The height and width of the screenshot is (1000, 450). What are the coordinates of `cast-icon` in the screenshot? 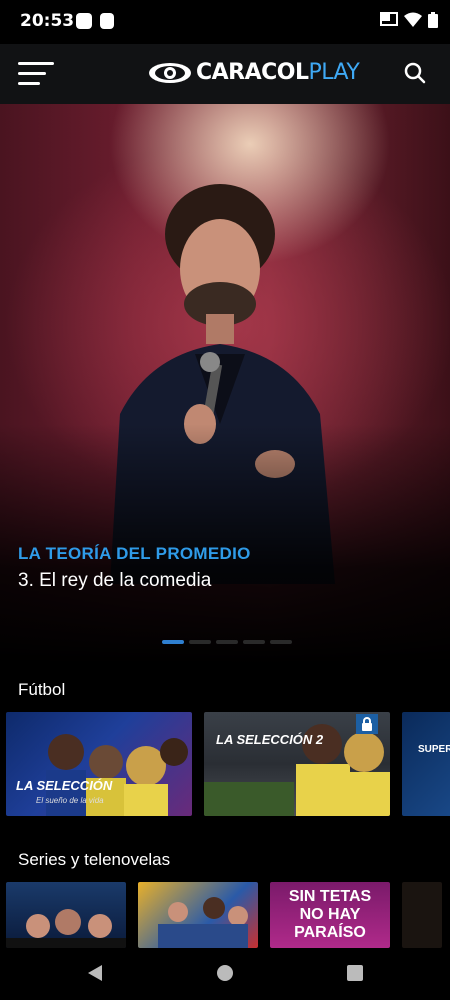 It's located at (389, 19).